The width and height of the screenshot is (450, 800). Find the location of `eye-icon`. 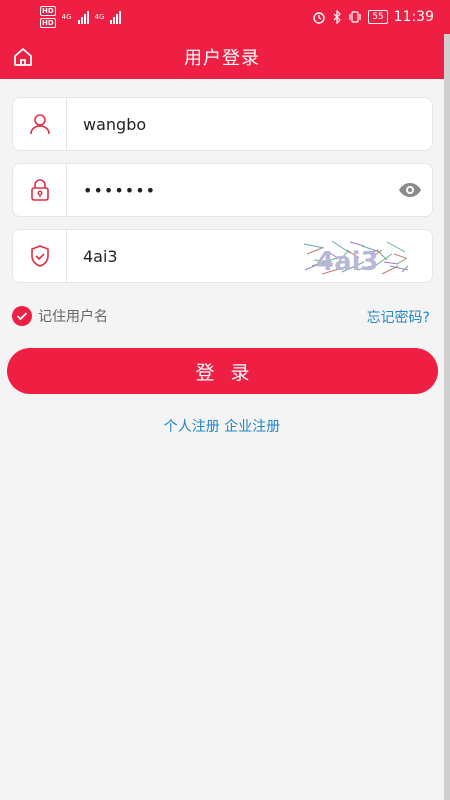

eye-icon is located at coordinates (410, 190).